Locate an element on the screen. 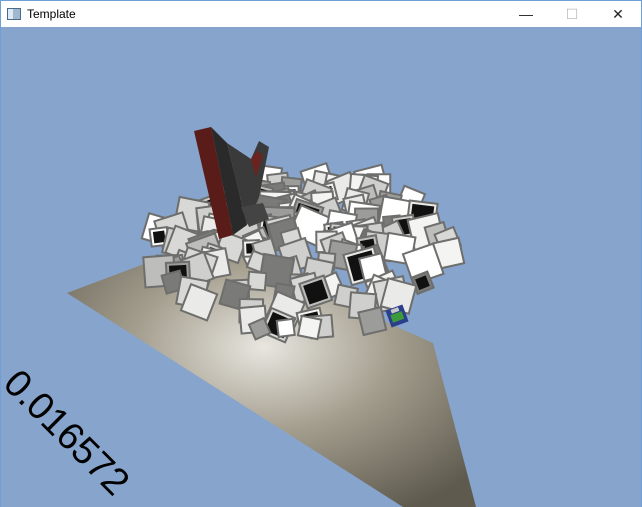 This screenshot has height=507, width=642. minimize-button: — is located at coordinates (526, 14).